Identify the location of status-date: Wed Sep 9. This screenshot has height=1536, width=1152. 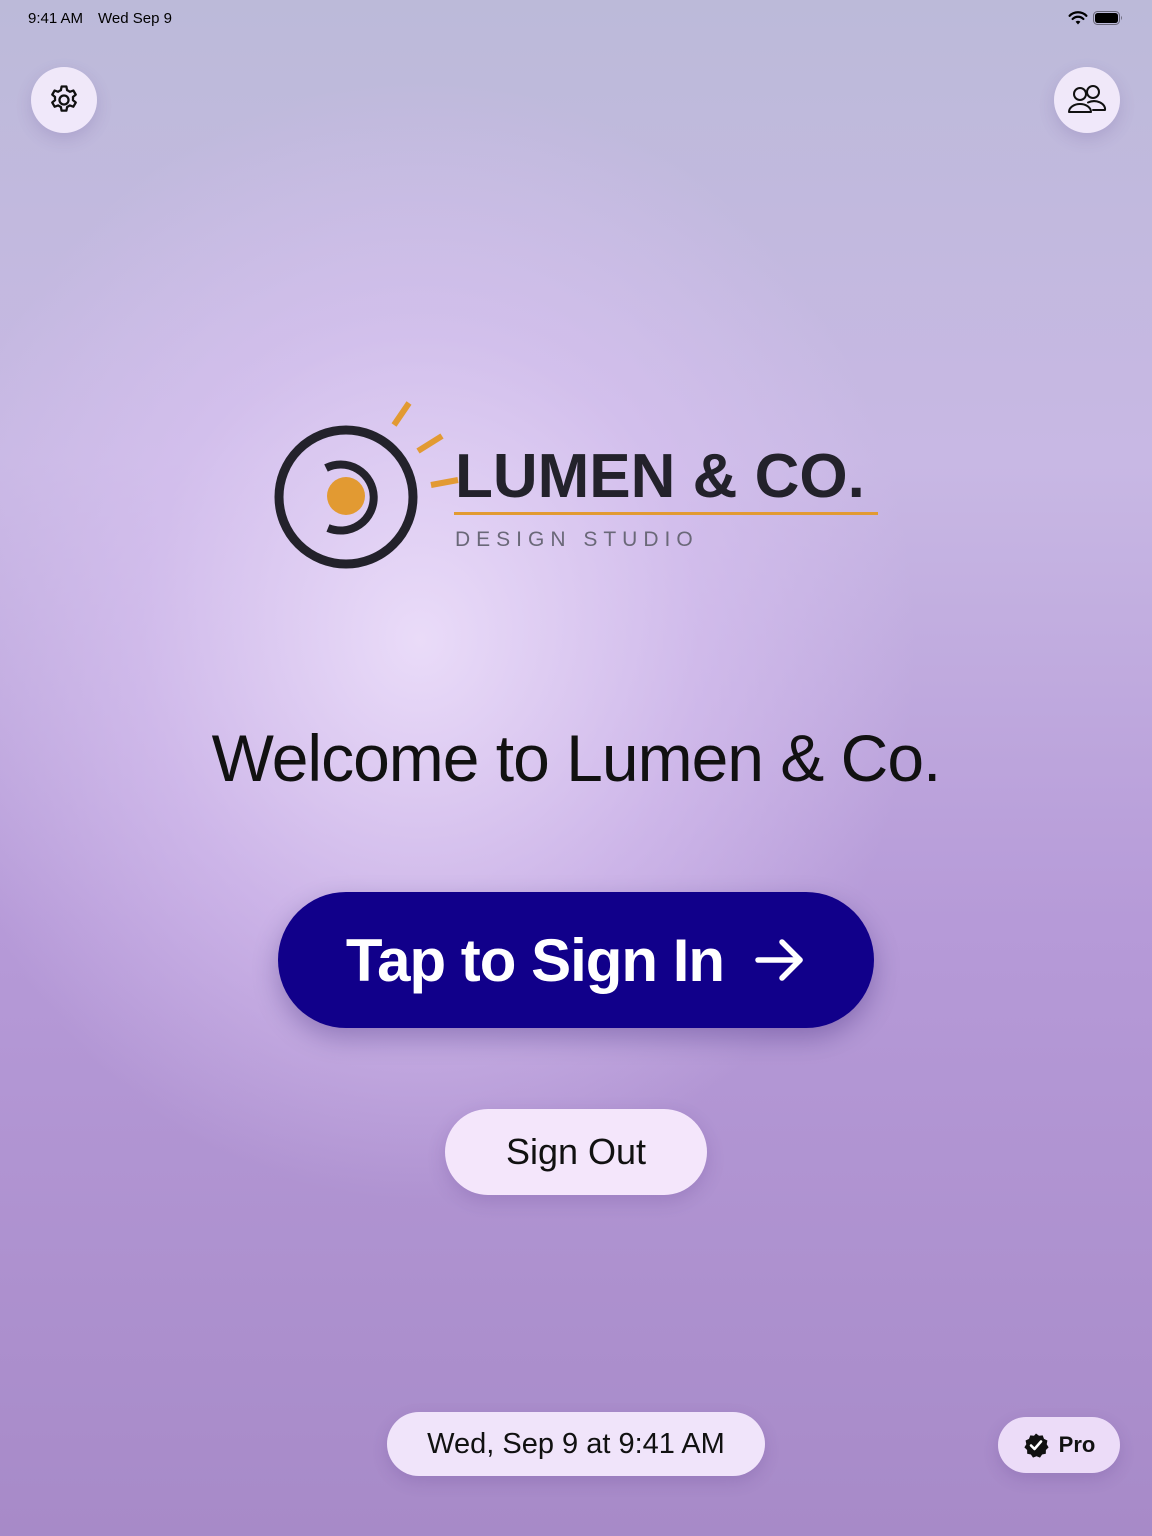
(135, 18).